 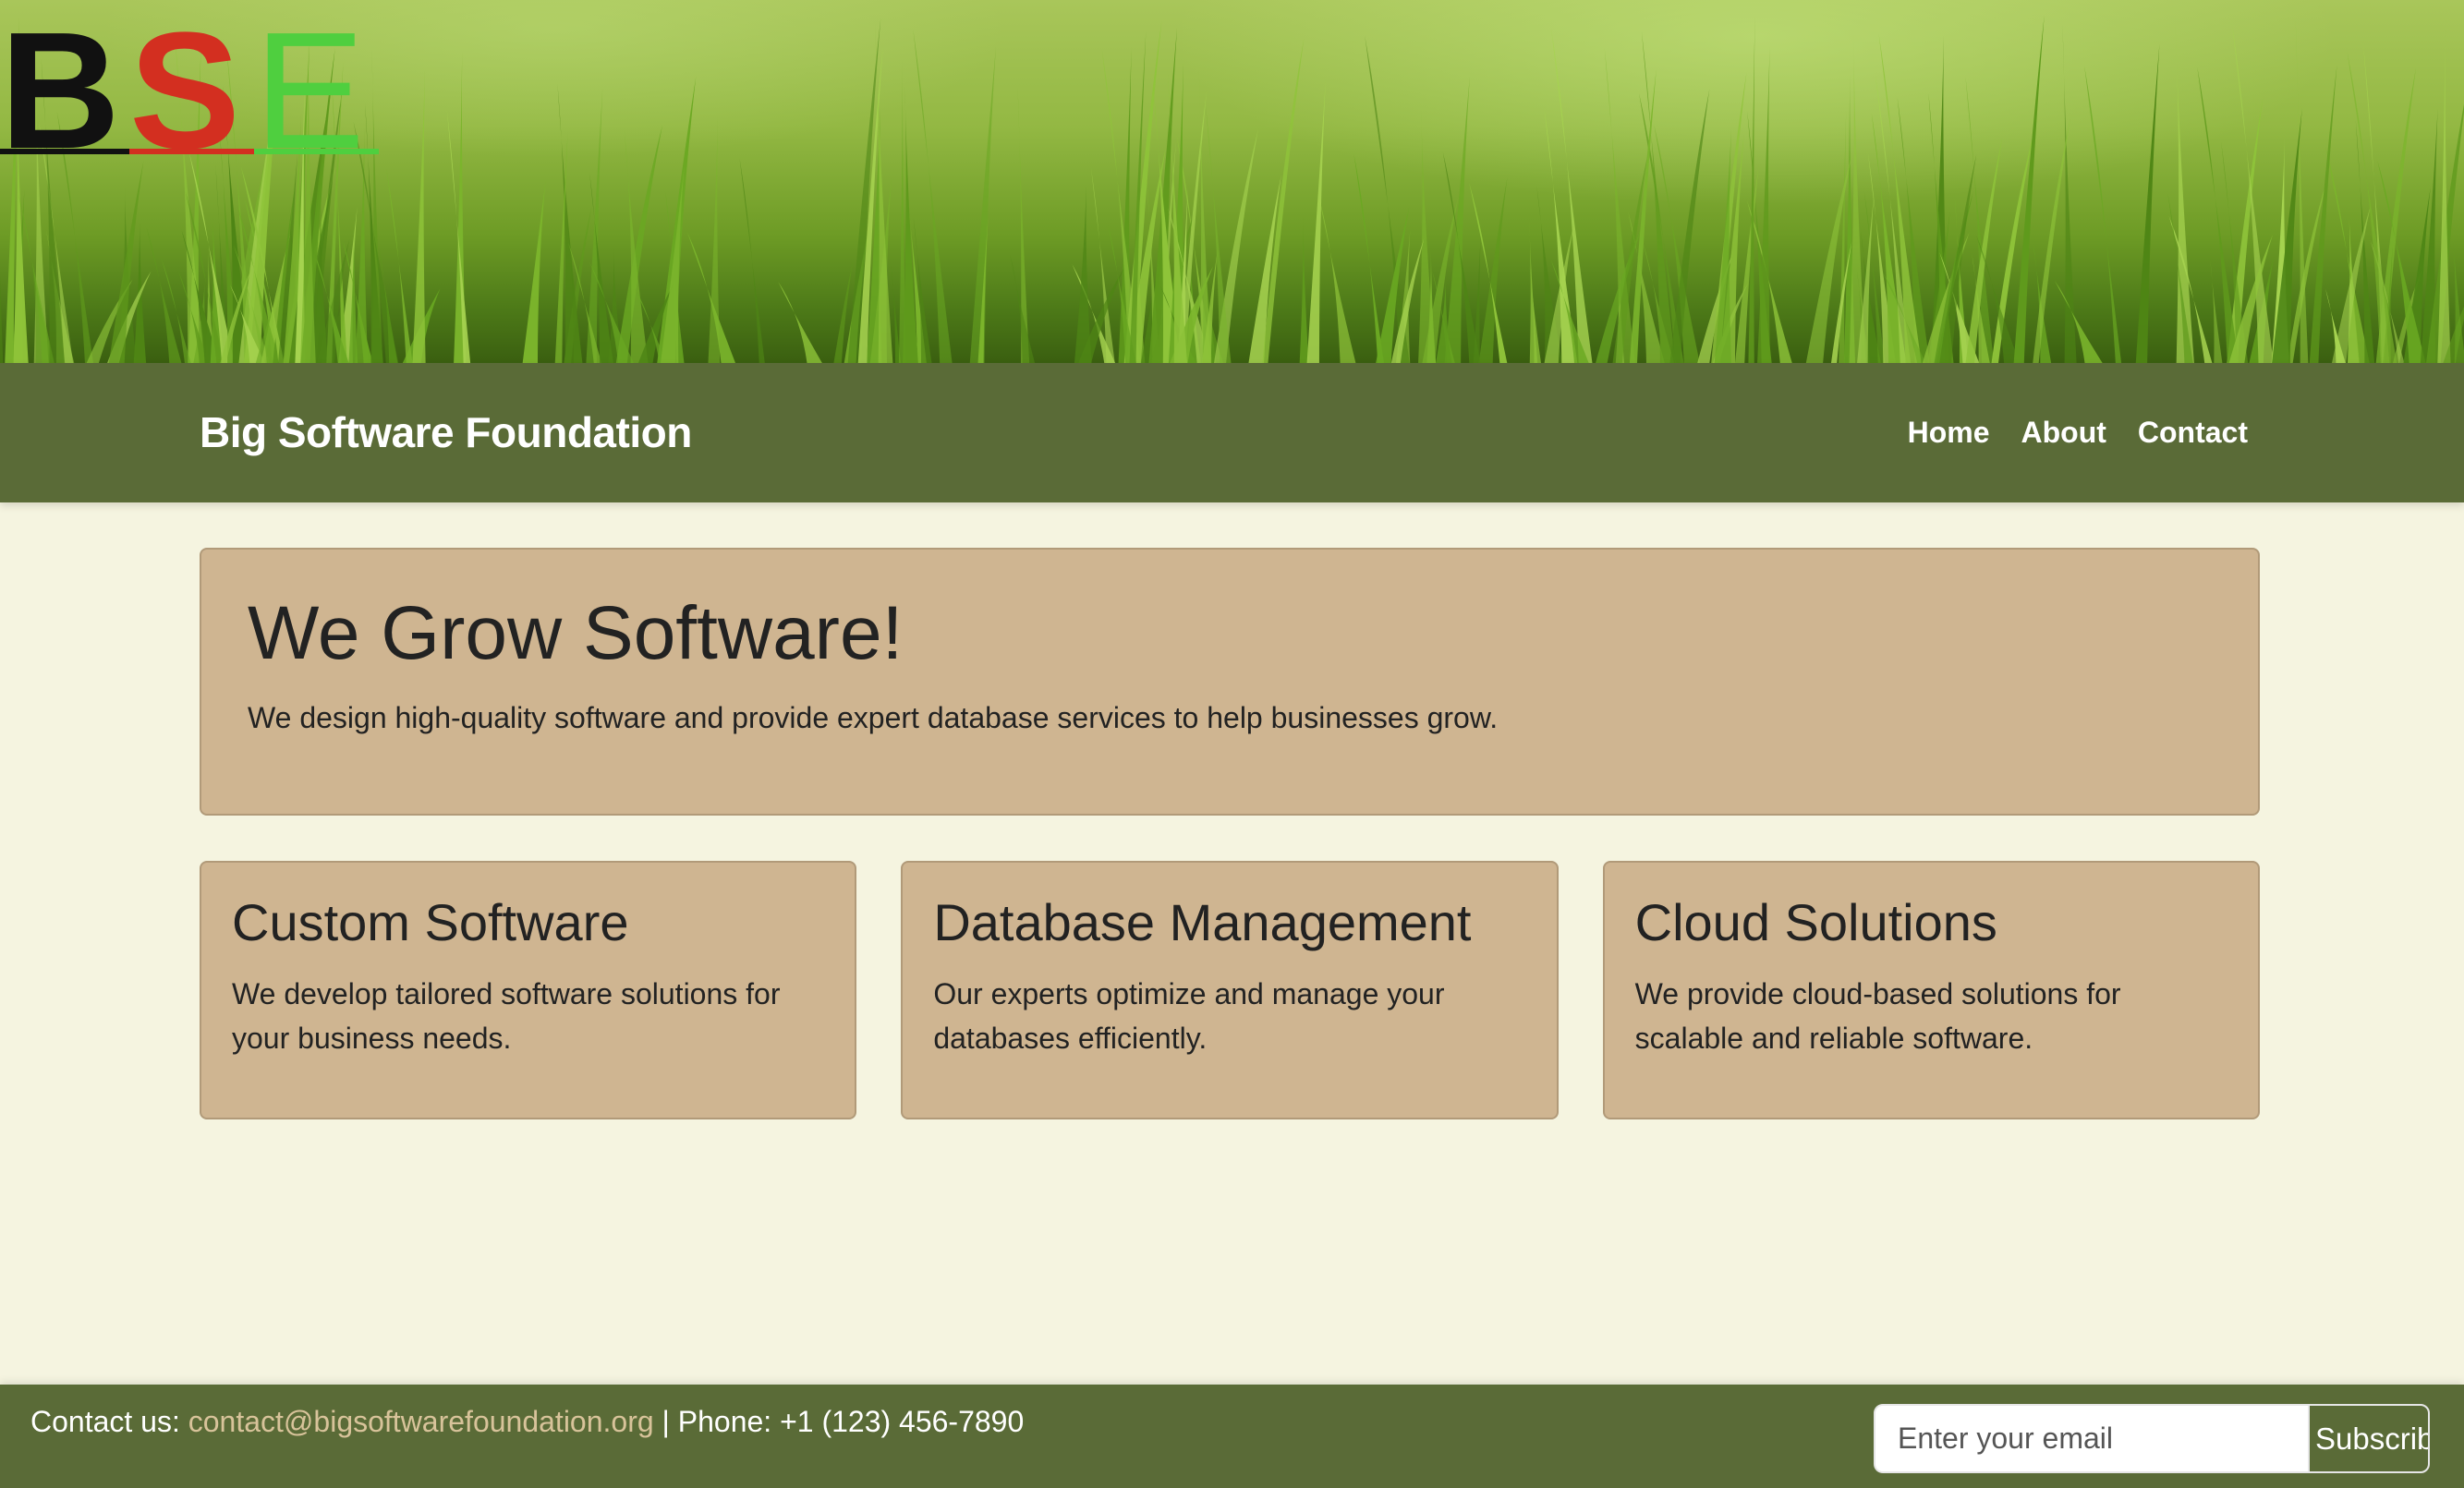 I want to click on logo-underline-green, so click(x=316, y=151).